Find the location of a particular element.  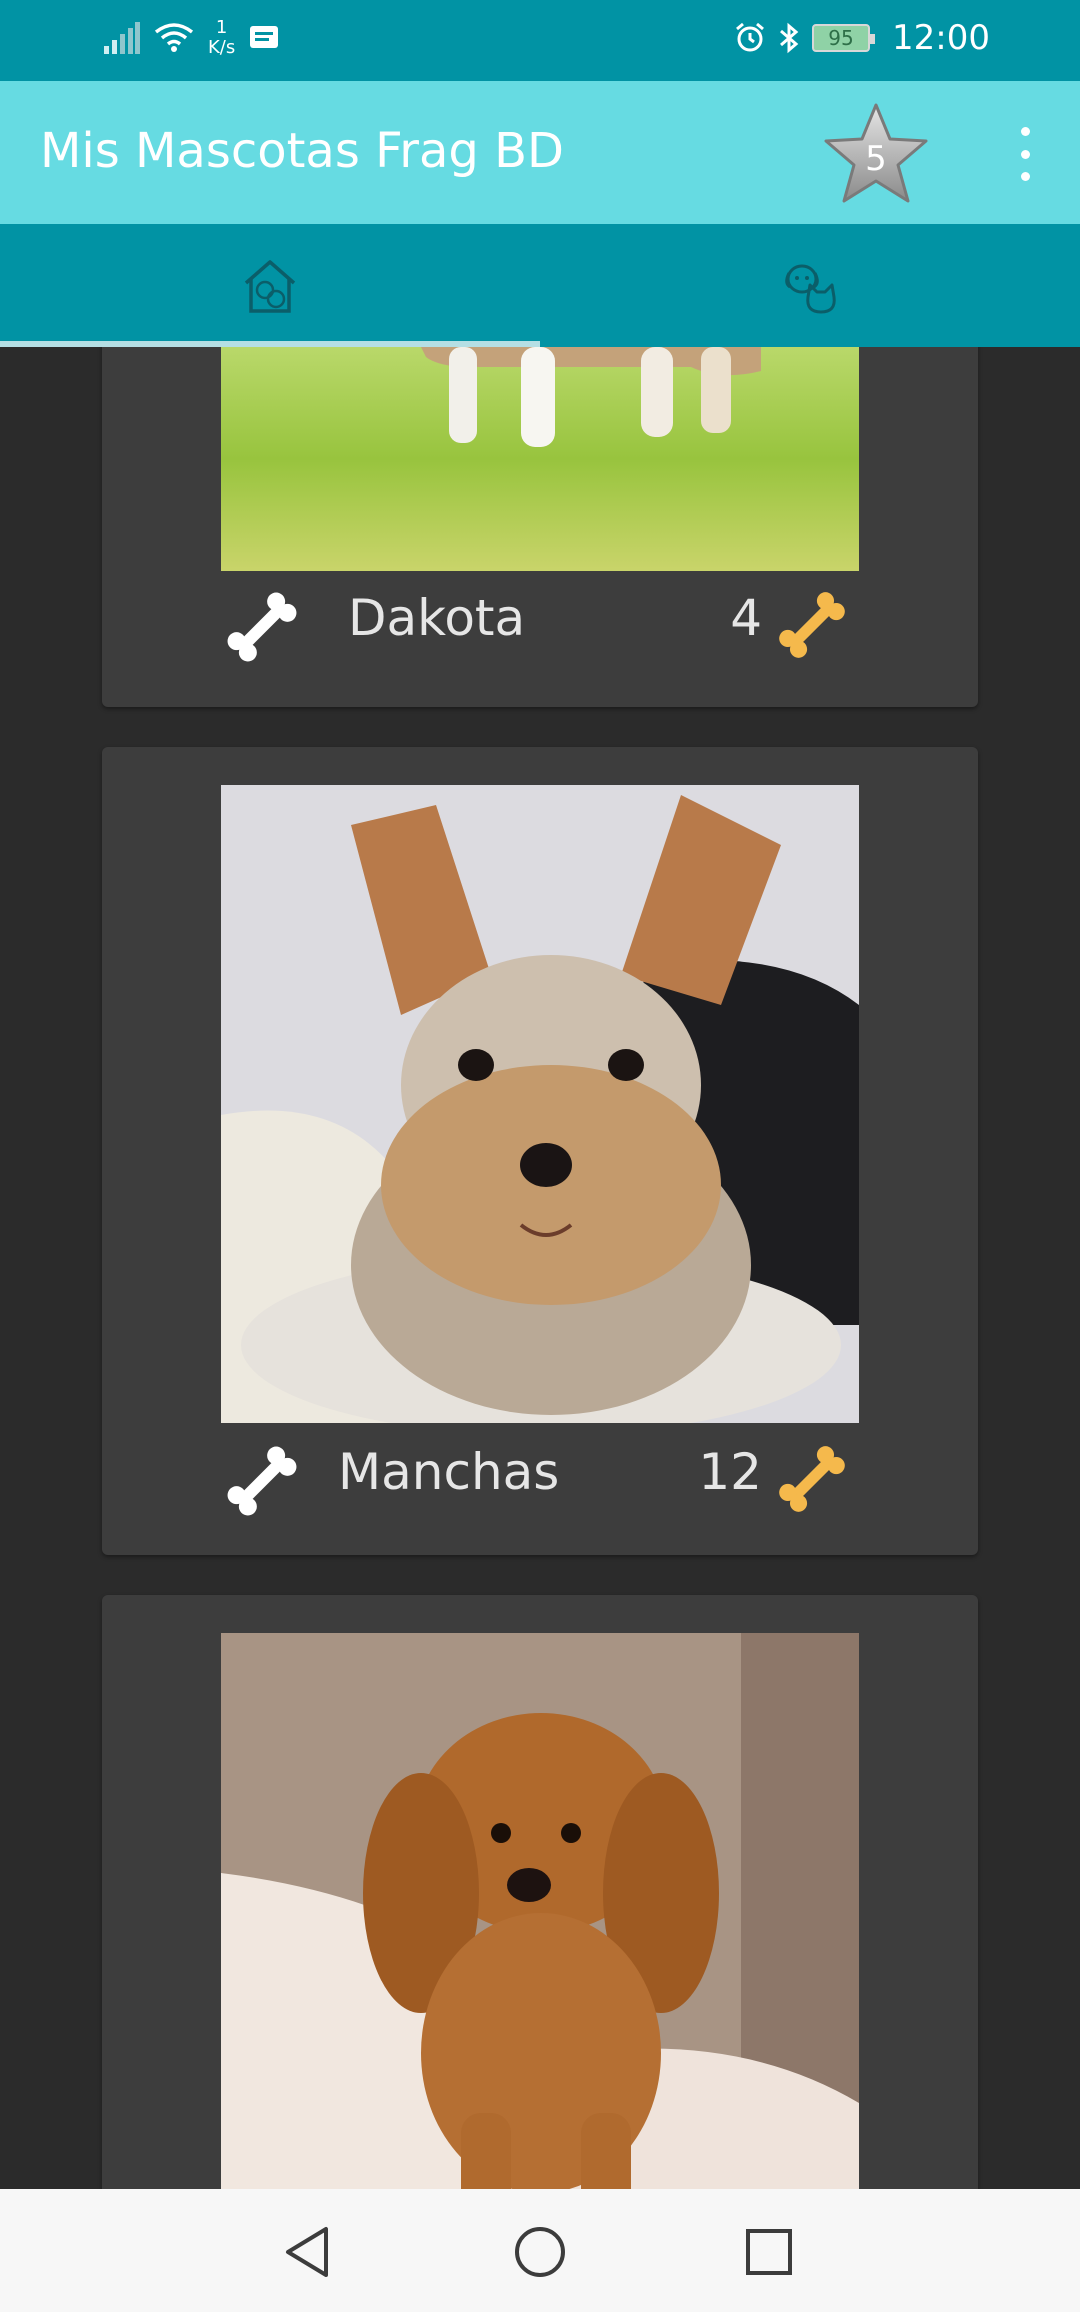

tab-bar is located at coordinates (540, 285).